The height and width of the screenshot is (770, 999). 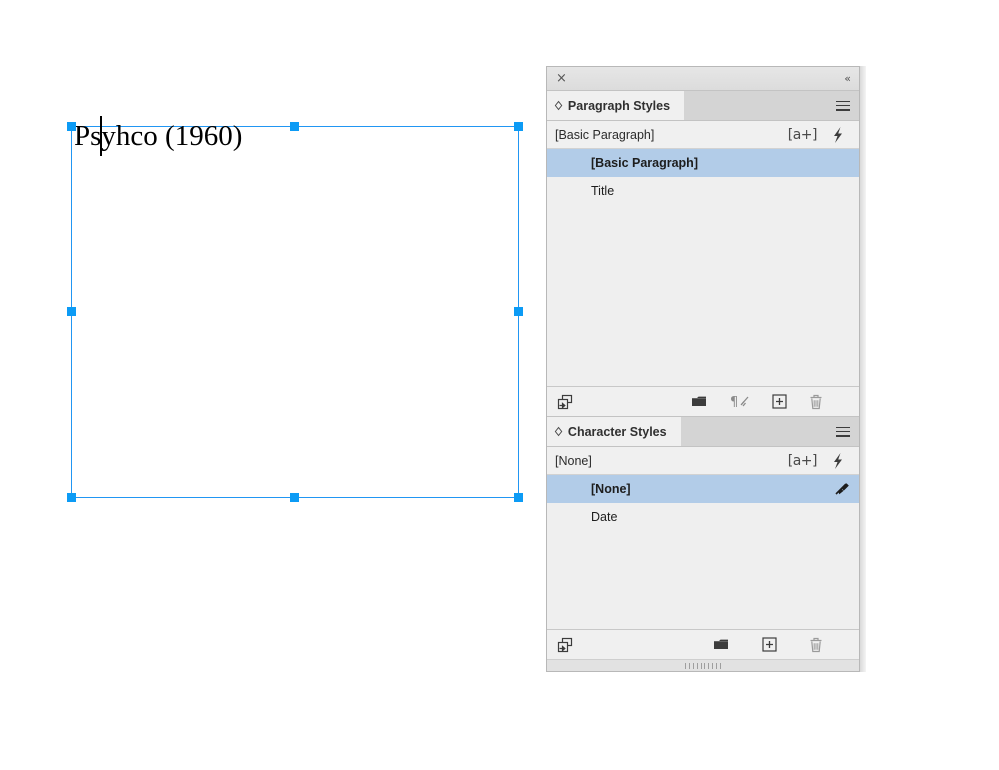 I want to click on tab-paragraph-styles: ◇ Paragraph Styles, so click(x=616, y=105).